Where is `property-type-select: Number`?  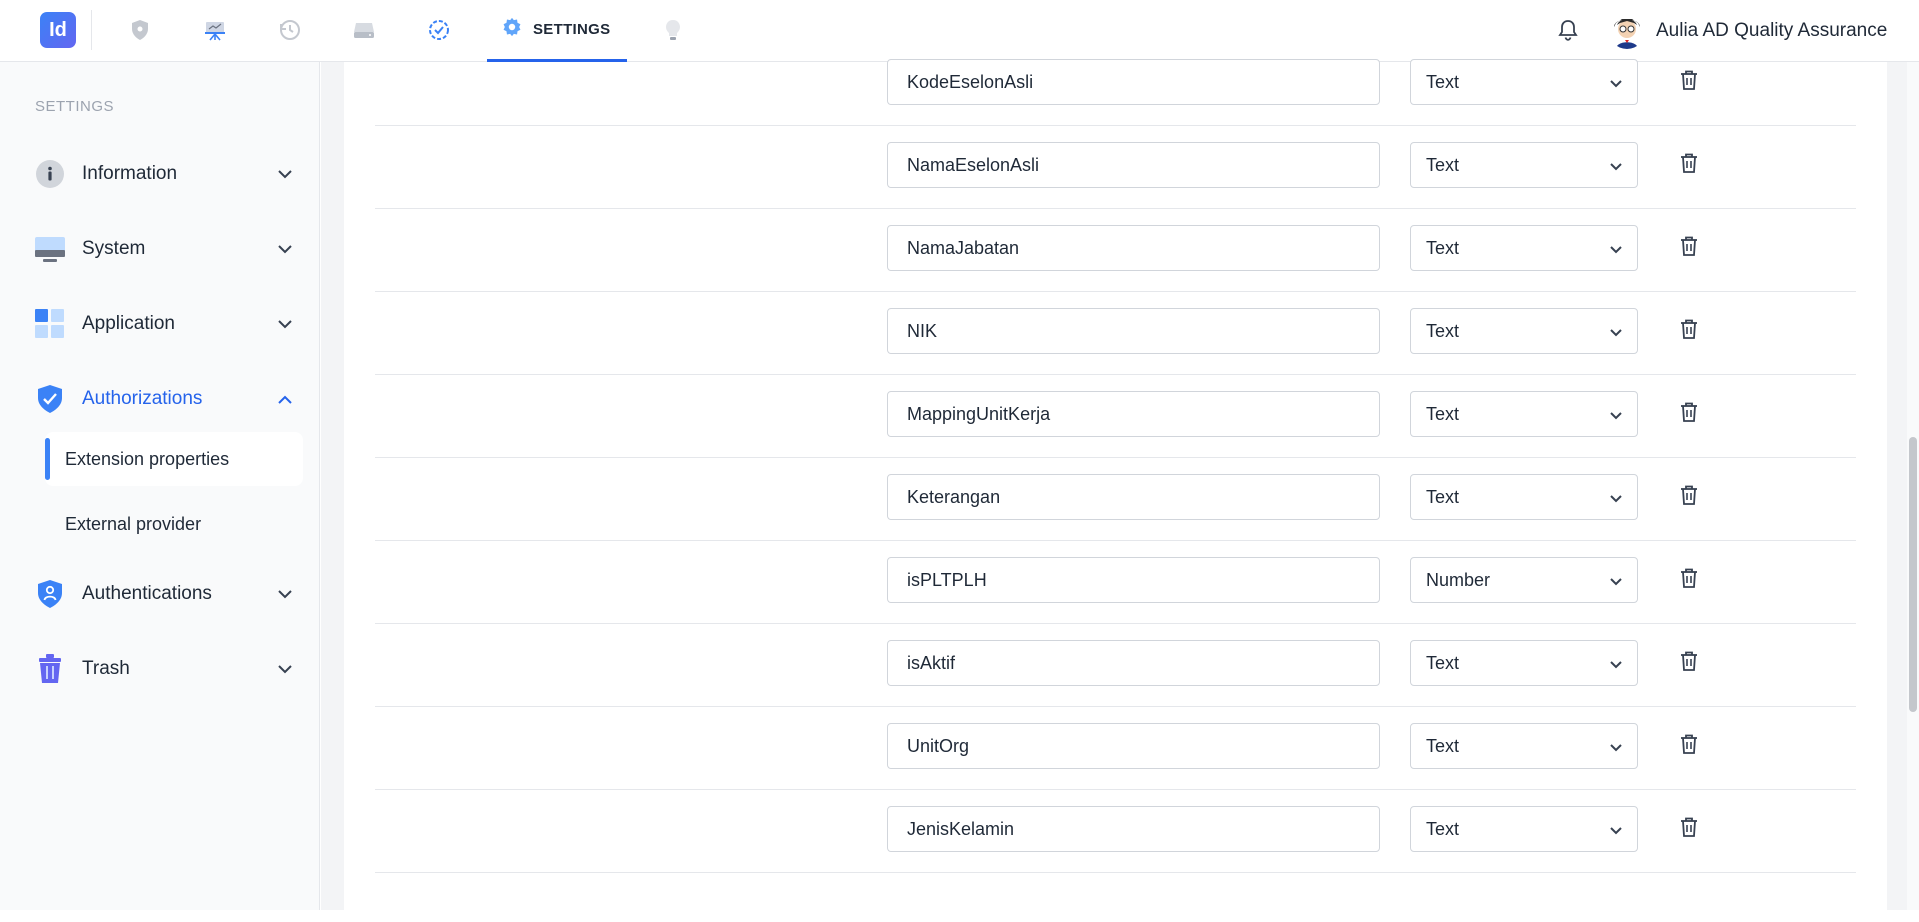
property-type-select: Number is located at coordinates (1524, 580).